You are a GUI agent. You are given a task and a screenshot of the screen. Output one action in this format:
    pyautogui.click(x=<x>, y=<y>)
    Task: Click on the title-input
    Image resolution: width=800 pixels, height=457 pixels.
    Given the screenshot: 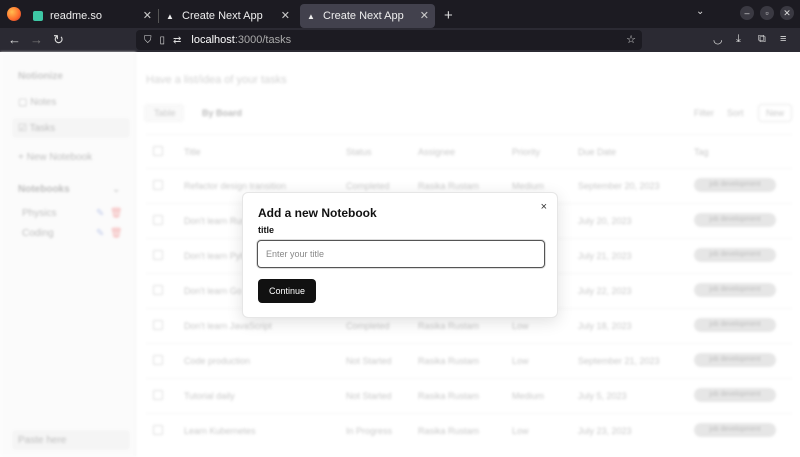 What is the action you would take?
    pyautogui.click(x=401, y=254)
    